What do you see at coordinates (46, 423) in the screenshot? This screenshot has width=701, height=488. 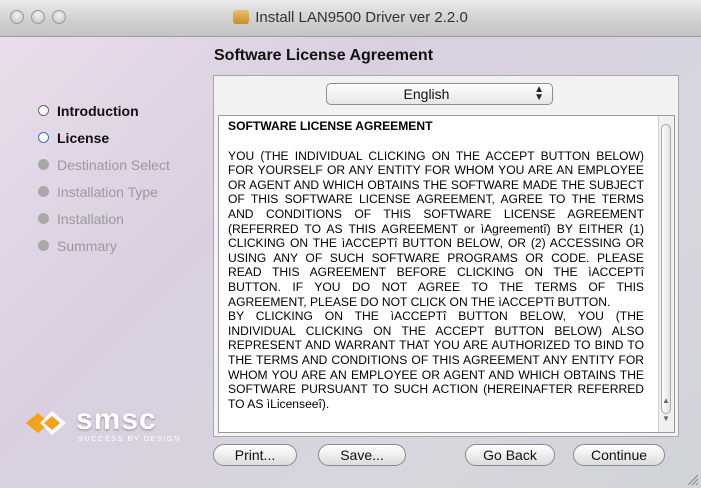 I see `smsc-logo-mark` at bounding box center [46, 423].